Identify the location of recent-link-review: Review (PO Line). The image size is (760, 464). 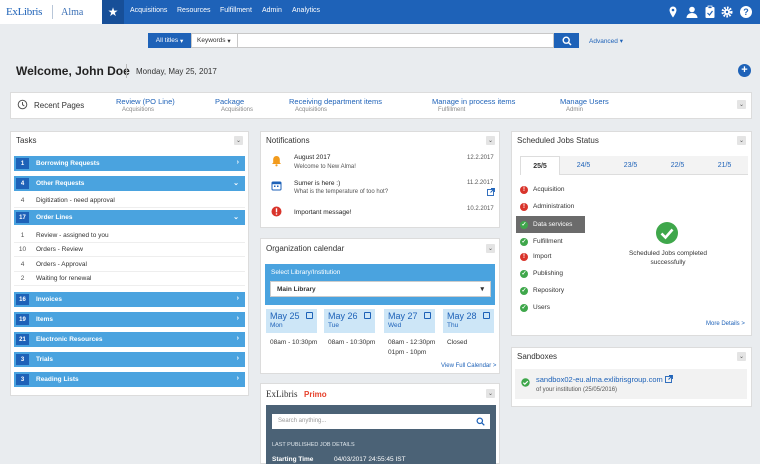
(145, 101).